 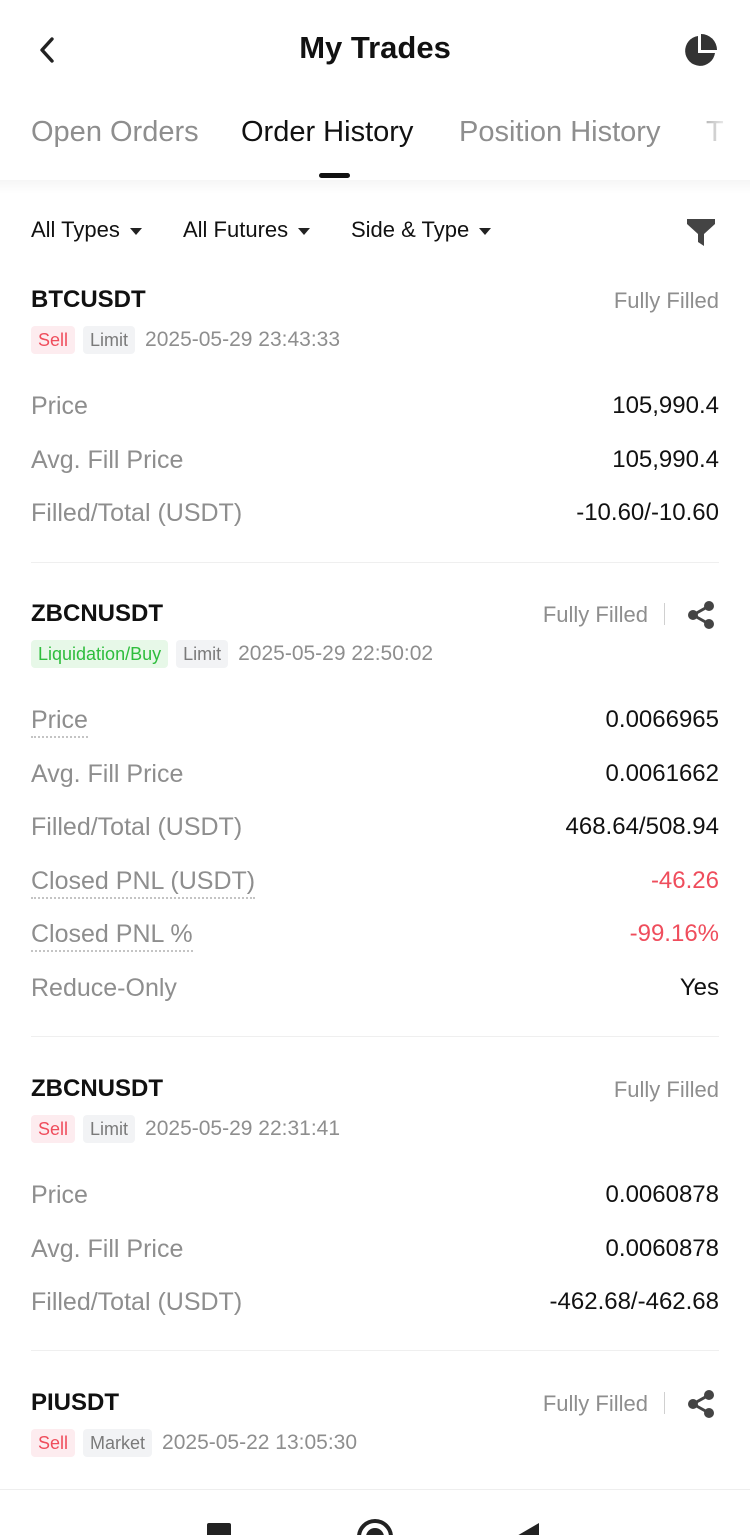 I want to click on filter-button, so click(x=701, y=232).